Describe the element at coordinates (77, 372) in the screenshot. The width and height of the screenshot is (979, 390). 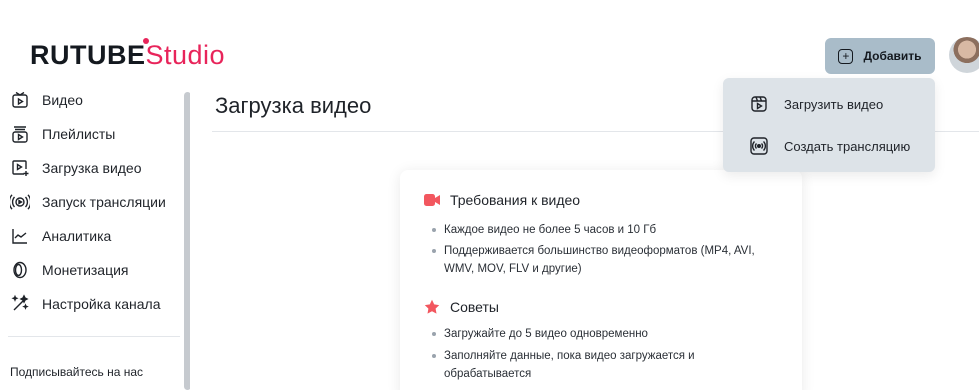
I see `follow-us-label: Подписывайтесь на нас` at that location.